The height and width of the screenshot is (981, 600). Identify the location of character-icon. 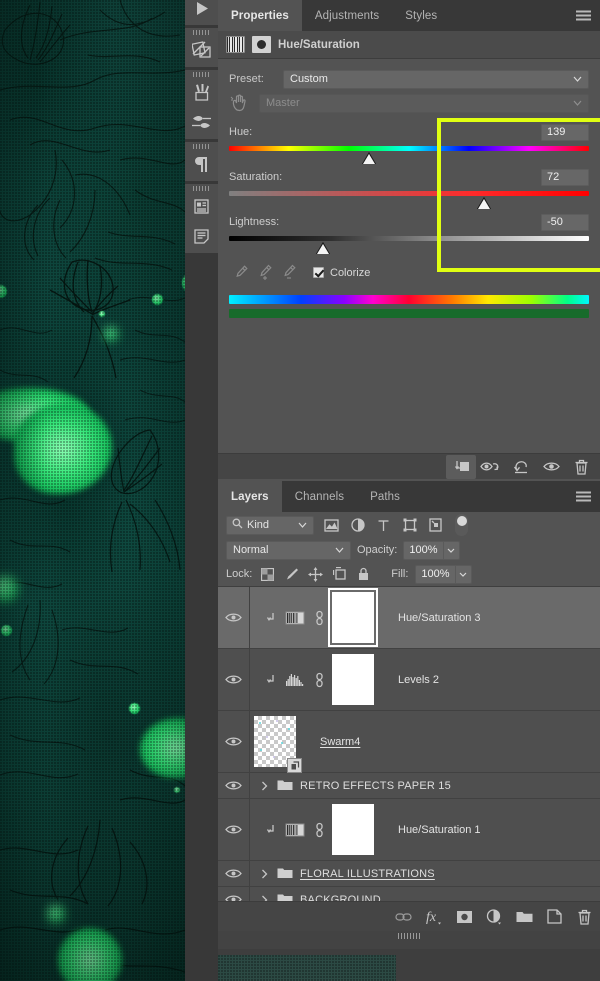
(201, 206).